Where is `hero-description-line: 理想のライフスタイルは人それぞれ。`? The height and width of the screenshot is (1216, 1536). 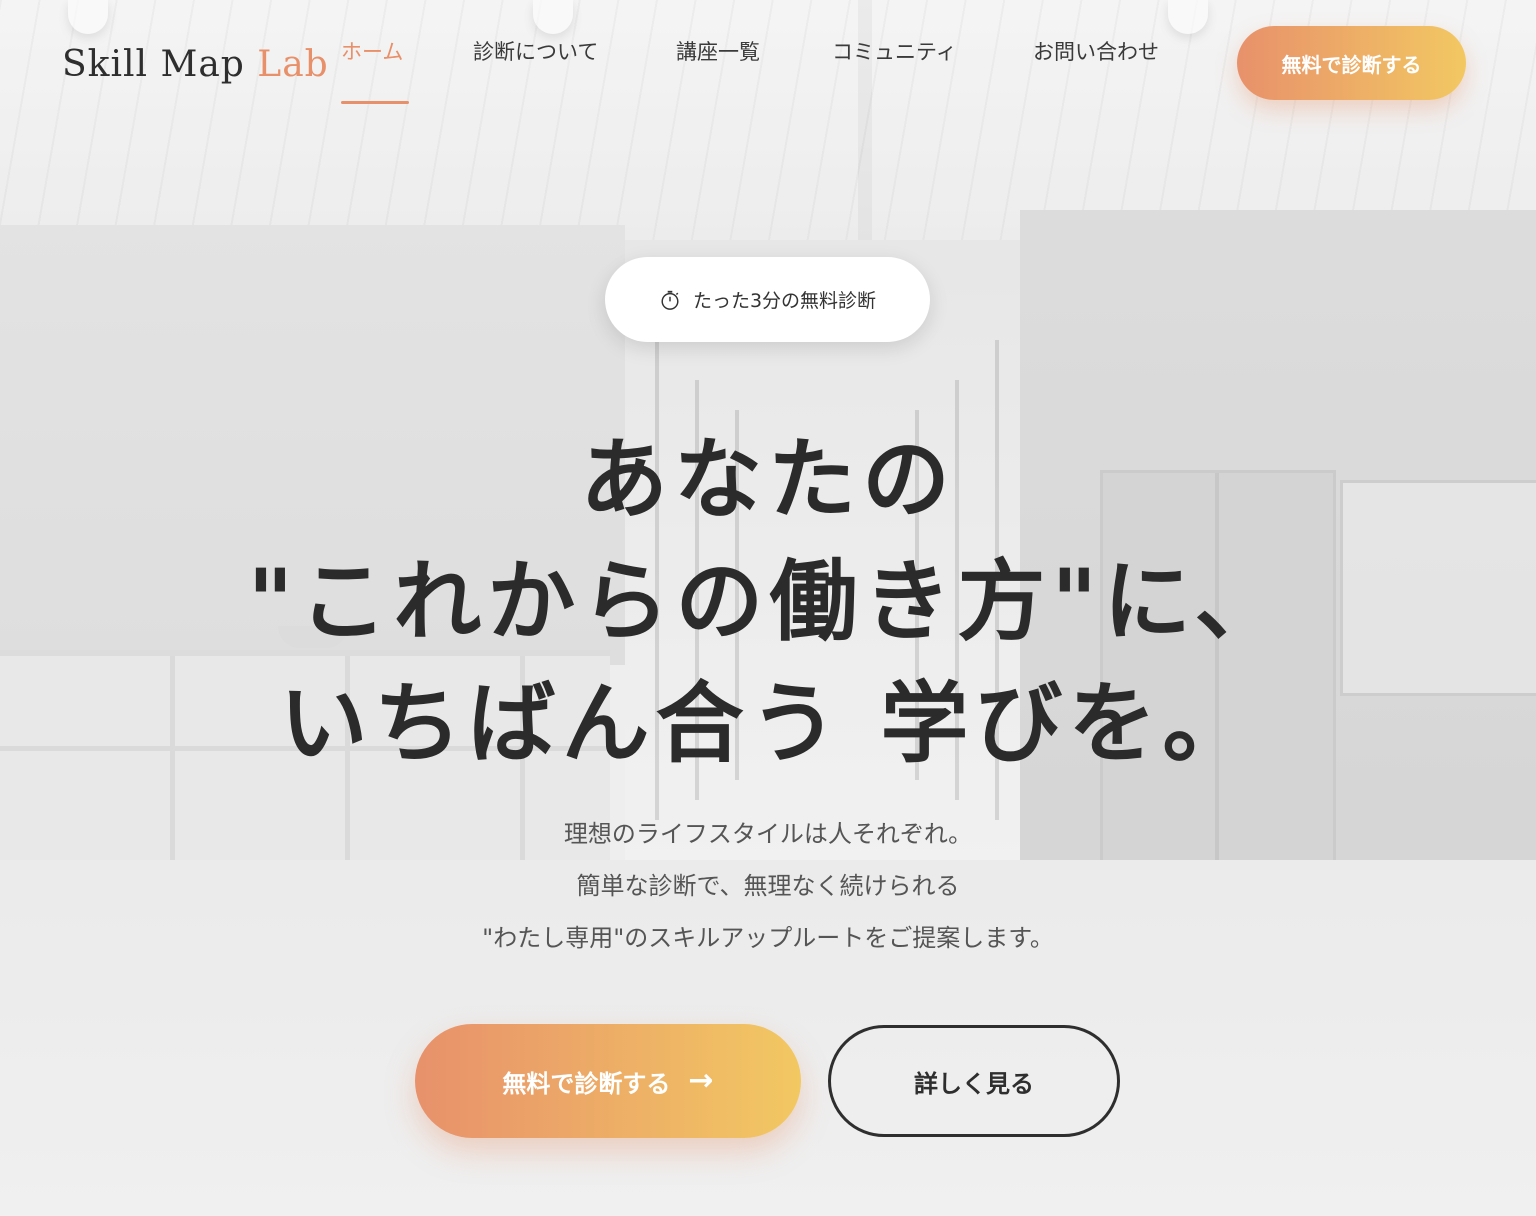 hero-description-line: 理想のライフスタイルは人それぞれ。 is located at coordinates (768, 834).